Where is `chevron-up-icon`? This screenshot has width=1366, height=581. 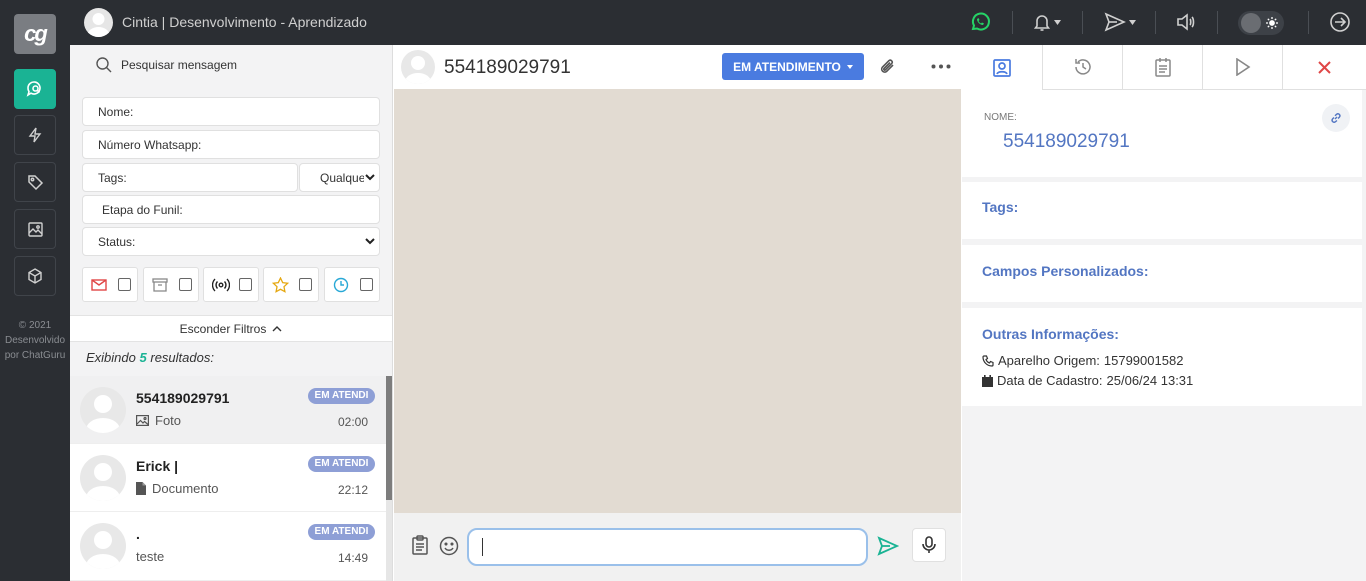 chevron-up-icon is located at coordinates (277, 329).